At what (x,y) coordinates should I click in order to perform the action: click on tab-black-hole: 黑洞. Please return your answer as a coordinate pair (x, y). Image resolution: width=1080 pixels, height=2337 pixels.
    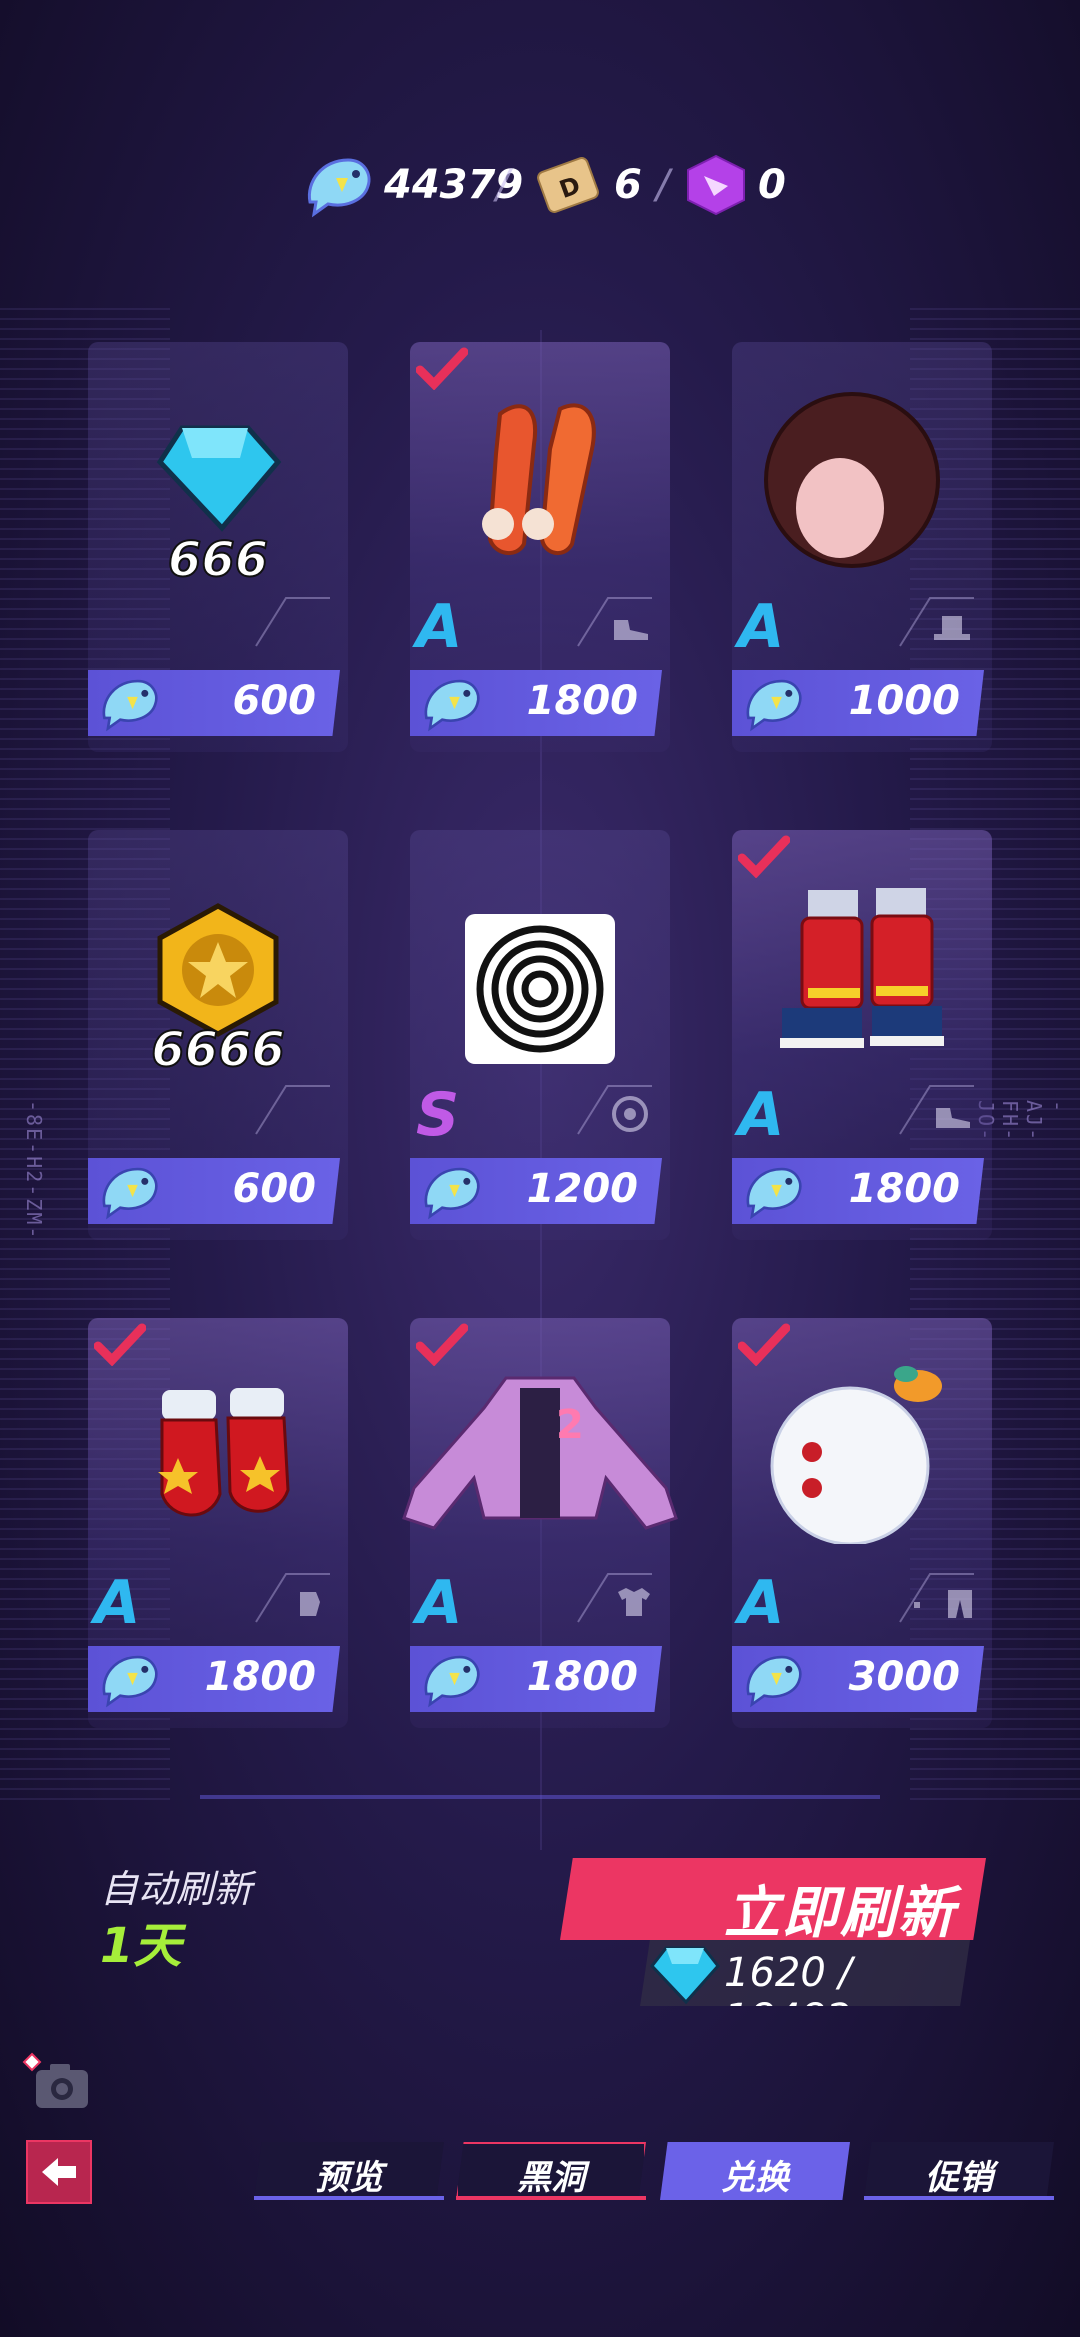
    Looking at the image, I should click on (551, 2171).